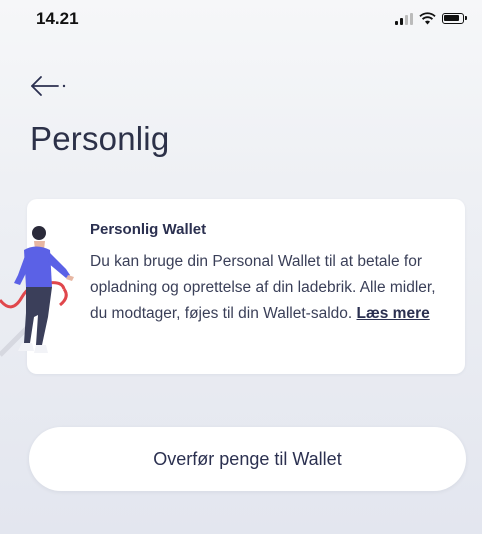 This screenshot has height=534, width=482. I want to click on person-with-charging-cable-illustration, so click(37, 291).